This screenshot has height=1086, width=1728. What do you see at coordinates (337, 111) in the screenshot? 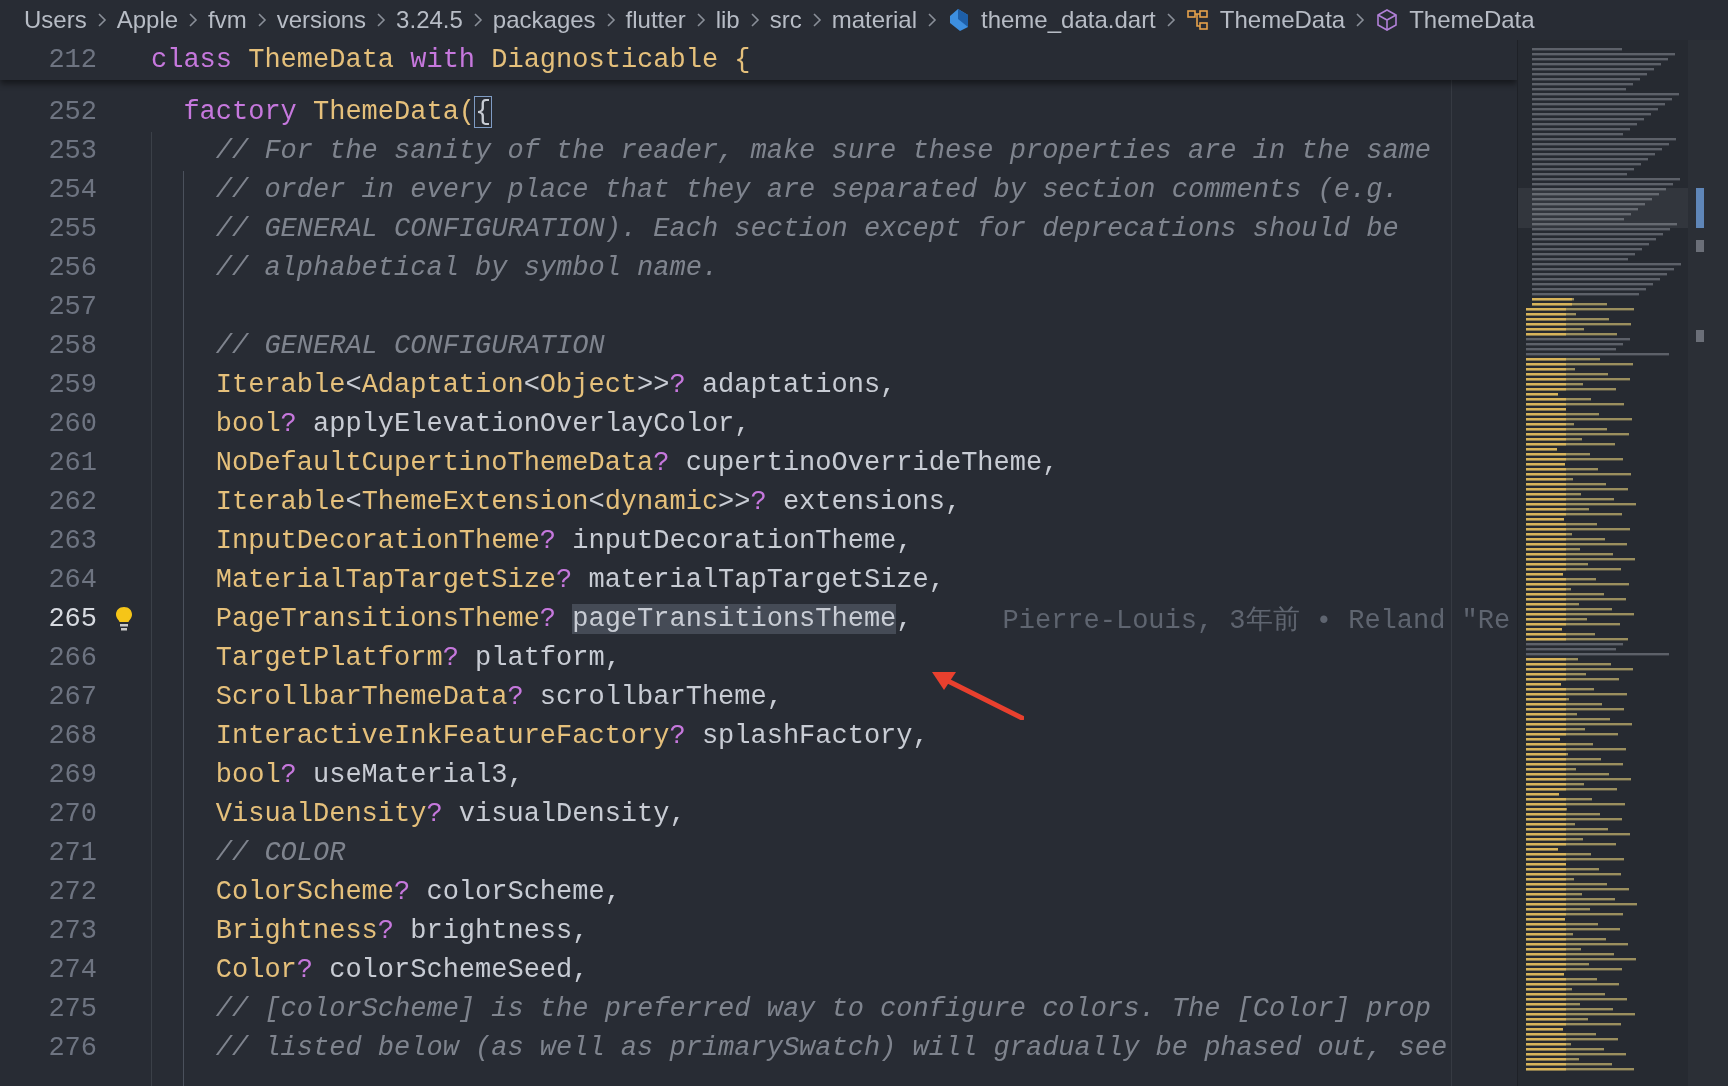
I see `code-line: factory ThemeData({` at bounding box center [337, 111].